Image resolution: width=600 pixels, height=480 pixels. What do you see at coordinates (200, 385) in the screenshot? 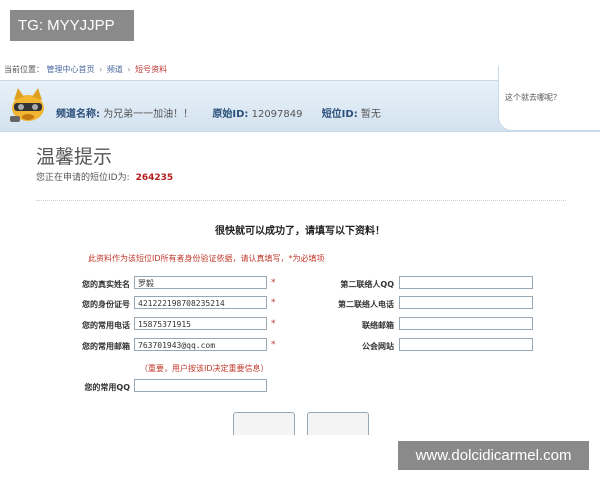
I see `qq-input` at bounding box center [200, 385].